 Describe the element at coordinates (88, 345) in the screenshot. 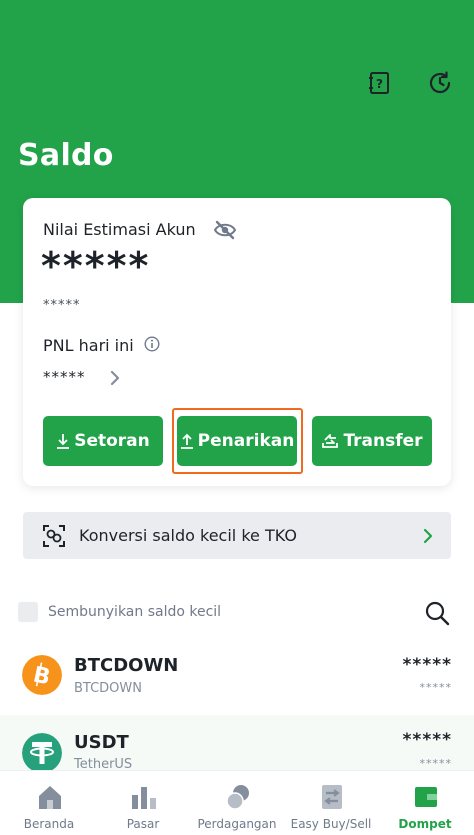

I see `pnl-label: PNL hari ini` at that location.